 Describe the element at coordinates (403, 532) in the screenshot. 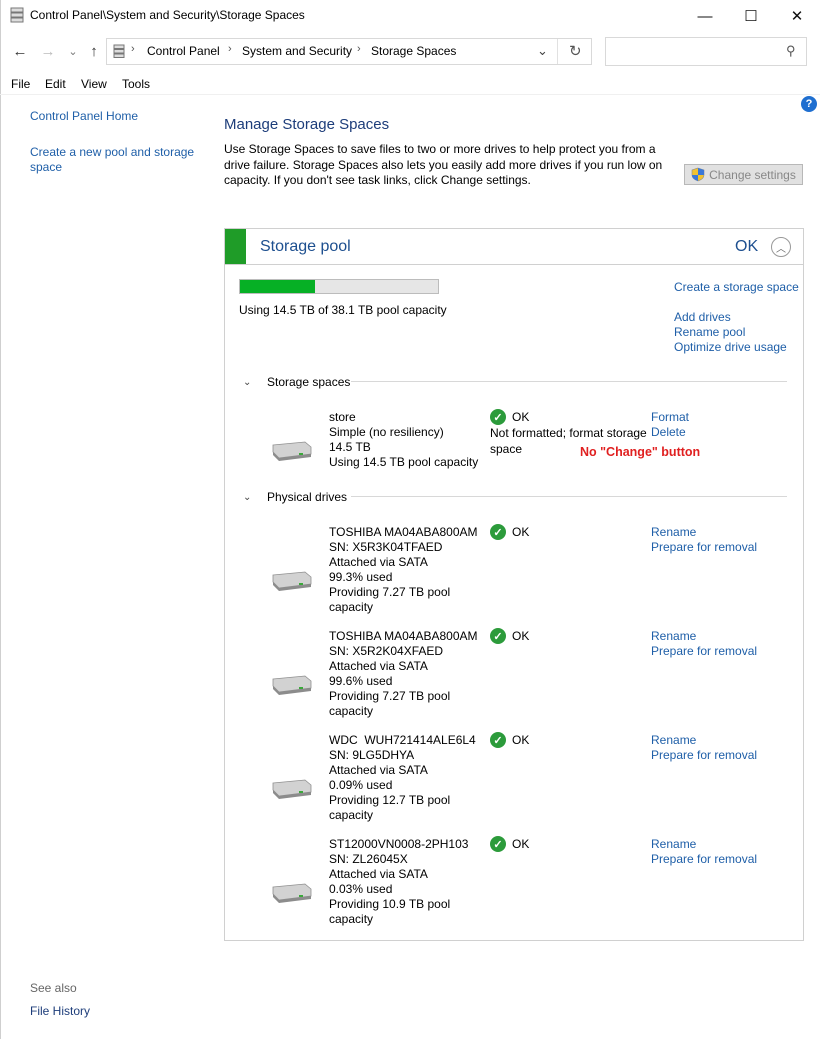

I see `drive-model: TOSHIBA MA04ABA800AM` at that location.